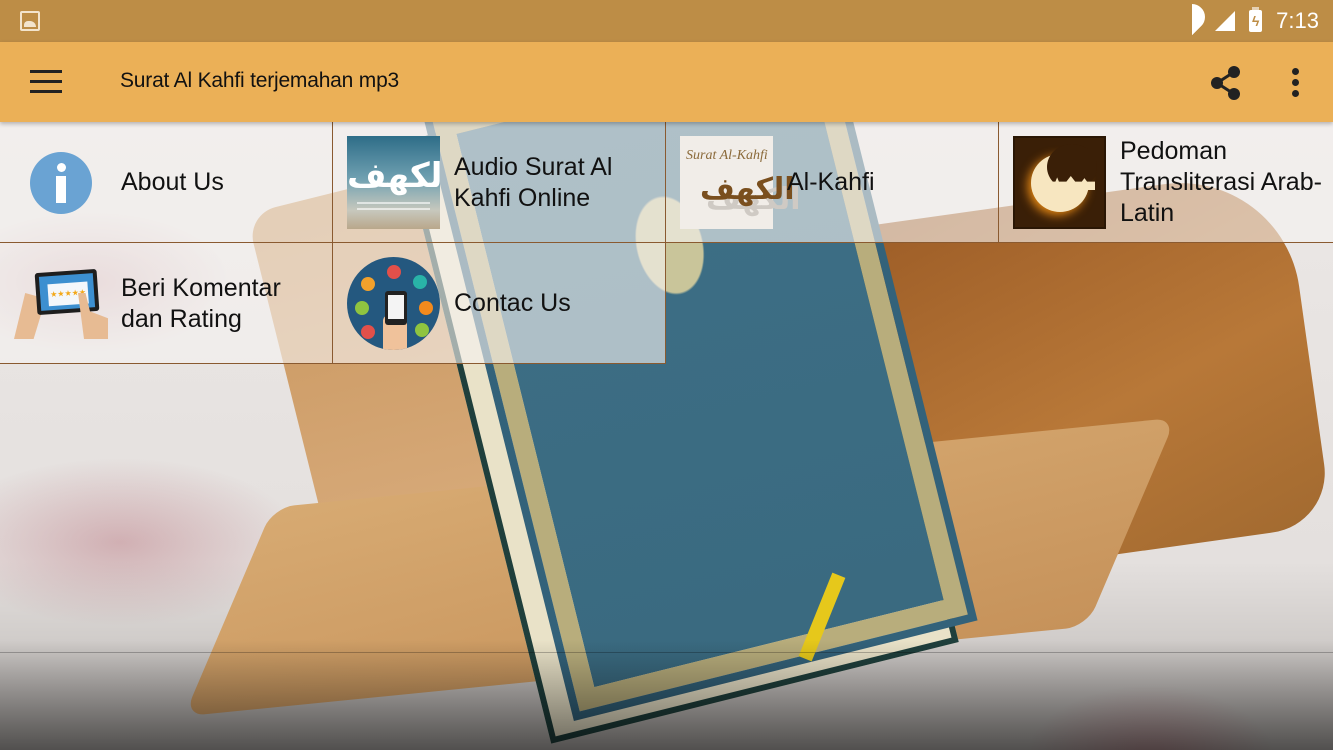 The height and width of the screenshot is (750, 1333). I want to click on menu-item-about-us: About Us, so click(166, 182).